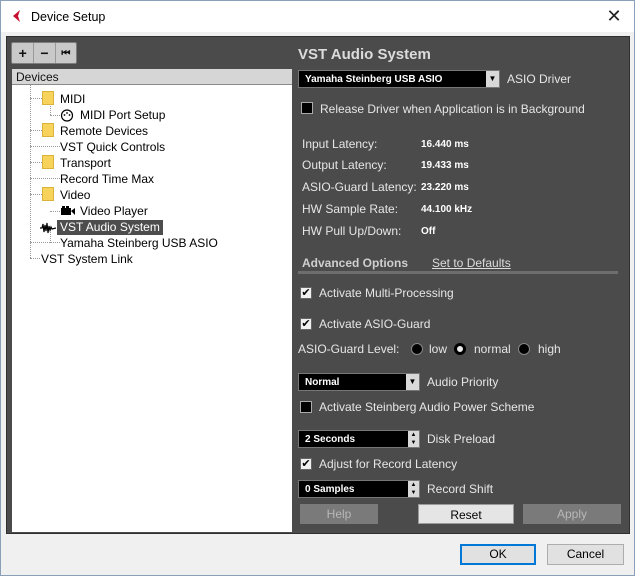 The image size is (635, 576). What do you see at coordinates (48, 228) in the screenshot?
I see `audio-waveform-icon` at bounding box center [48, 228].